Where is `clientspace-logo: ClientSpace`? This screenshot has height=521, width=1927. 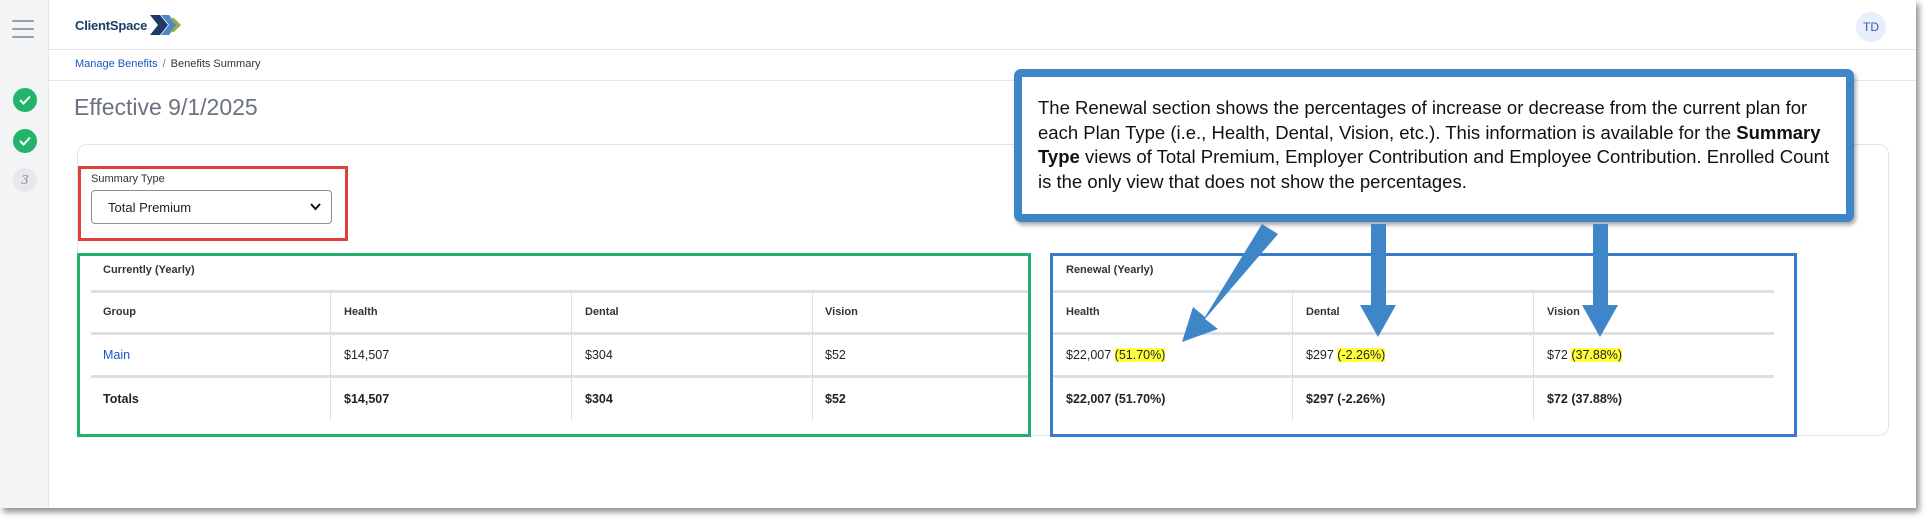
clientspace-logo: ClientSpace is located at coordinates (128, 25).